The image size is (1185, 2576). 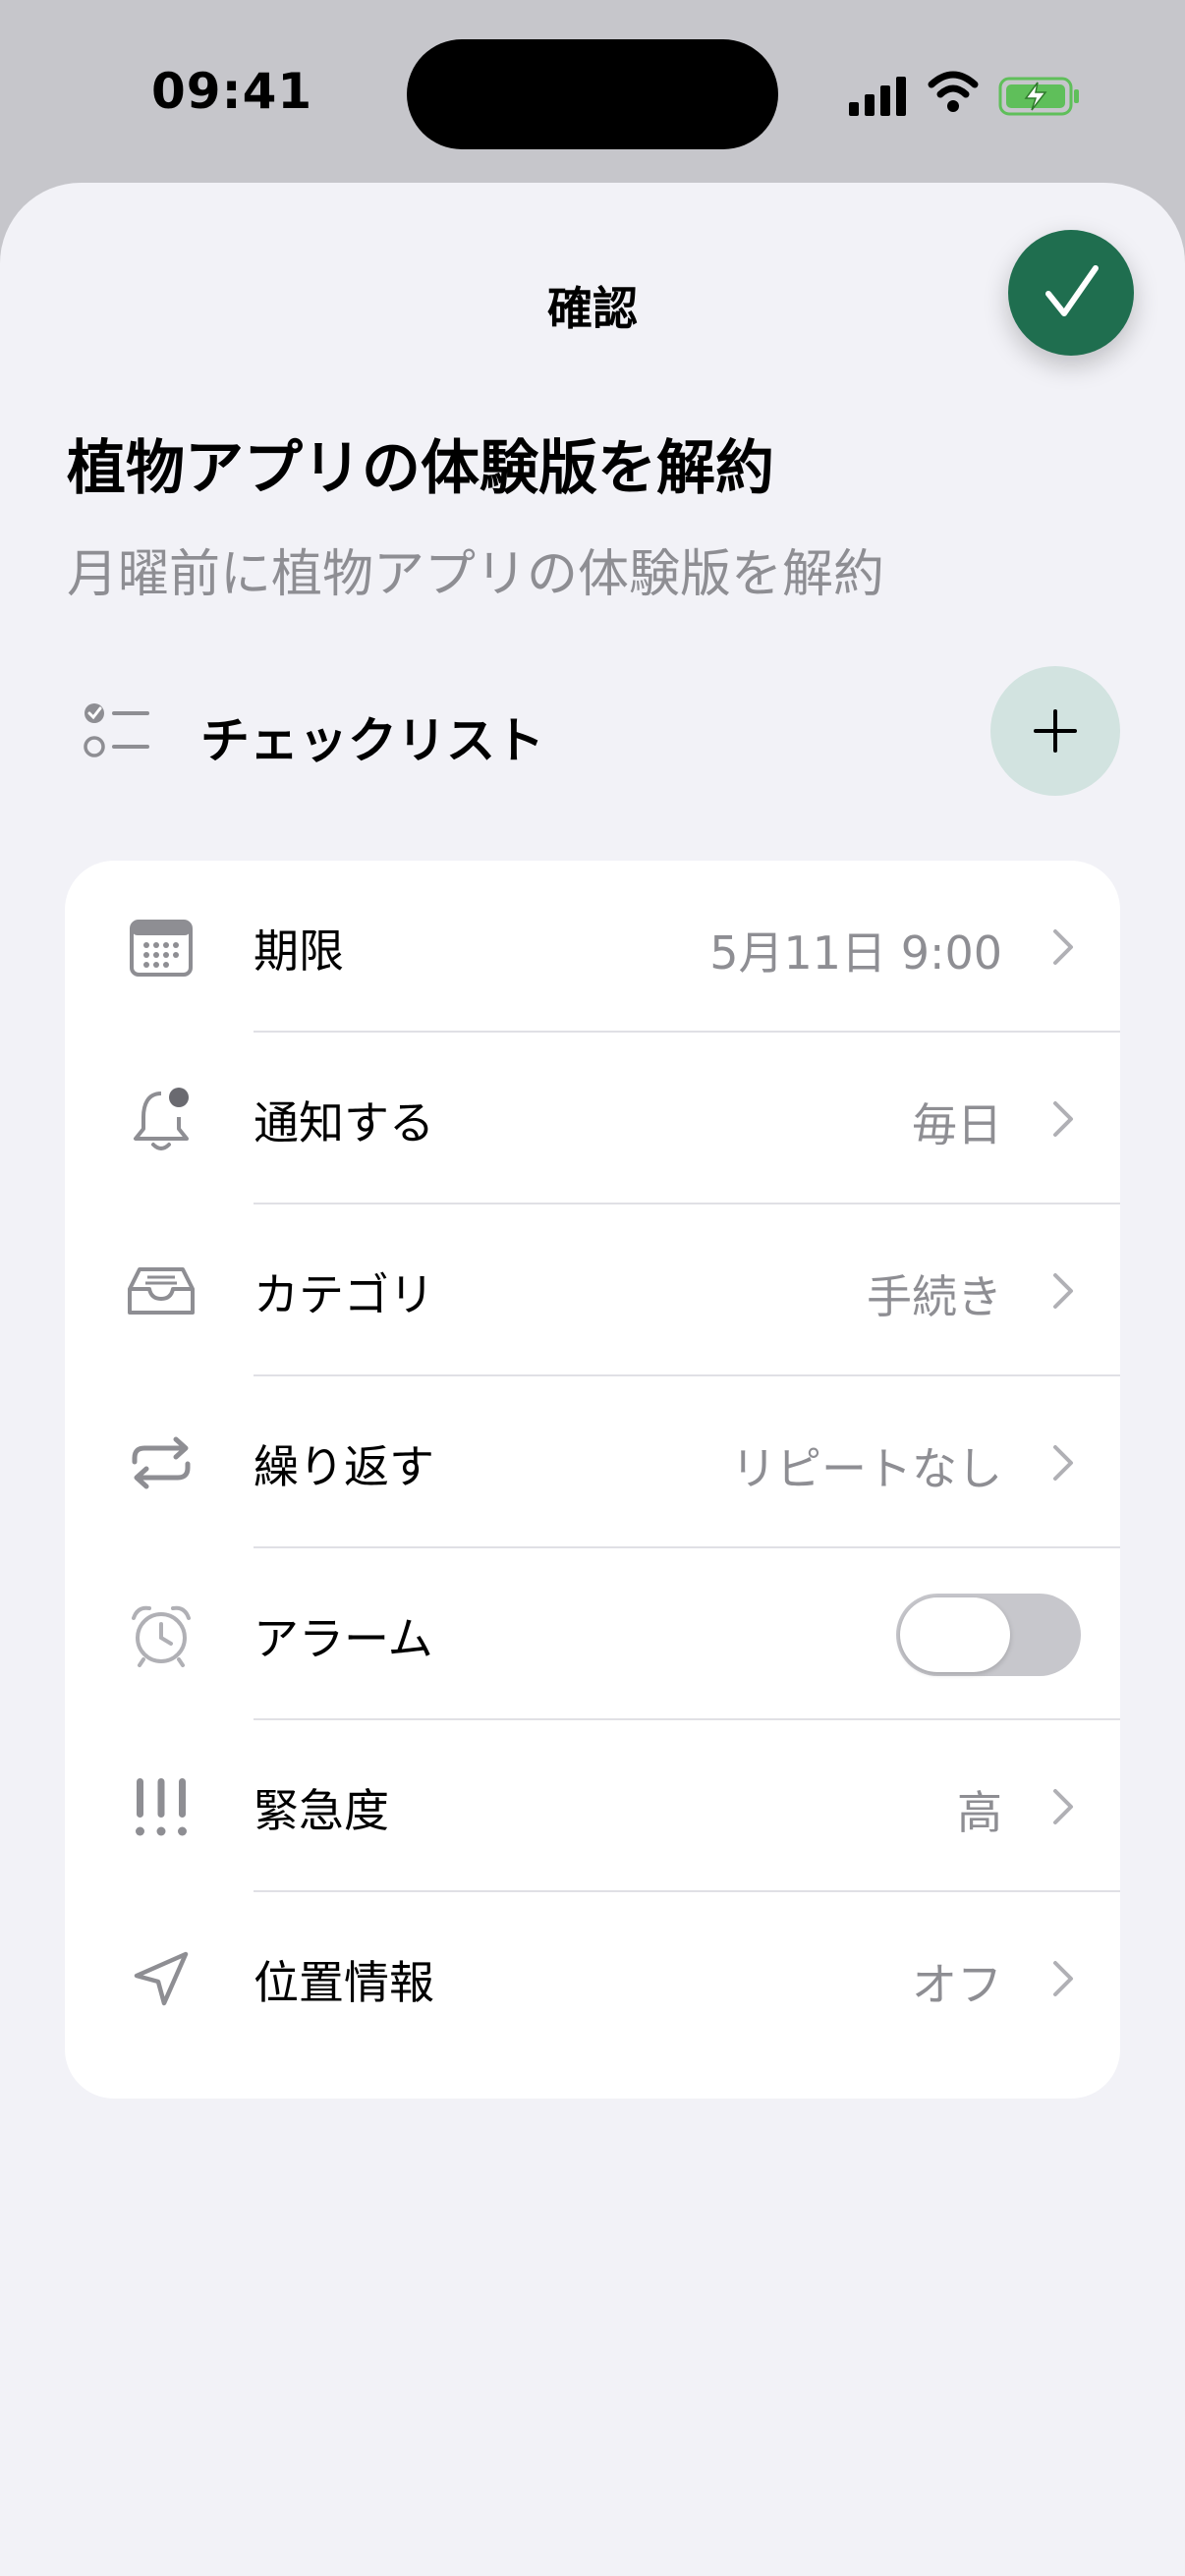 What do you see at coordinates (162, 1463) in the screenshot?
I see `repeat-icon` at bounding box center [162, 1463].